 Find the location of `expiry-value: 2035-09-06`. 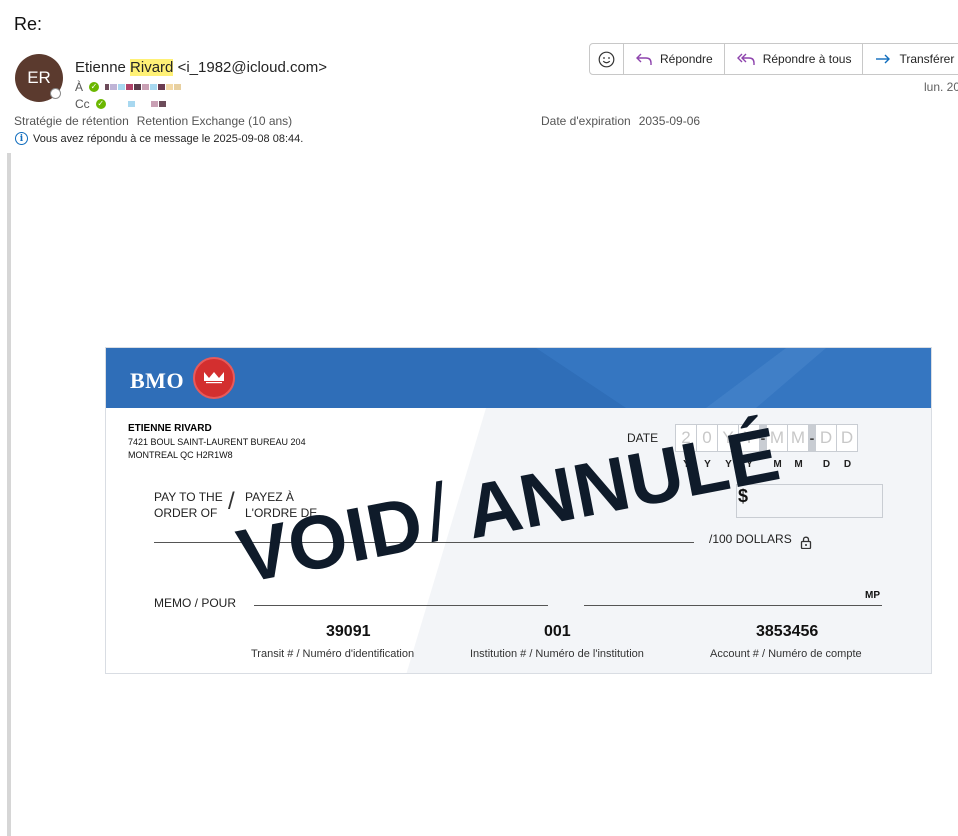

expiry-value: 2035-09-06 is located at coordinates (669, 121).